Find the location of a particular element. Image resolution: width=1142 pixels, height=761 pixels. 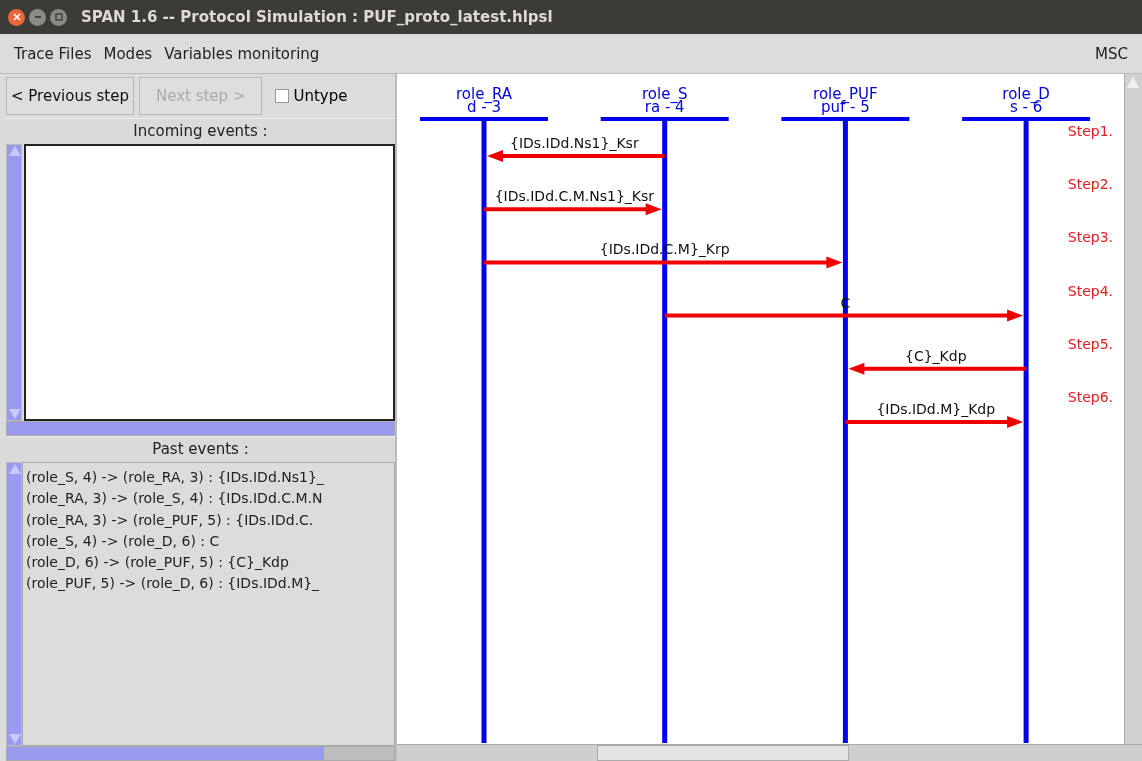

message-label: {IDs.IDd.Ns1}_Ksr is located at coordinates (574, 143).